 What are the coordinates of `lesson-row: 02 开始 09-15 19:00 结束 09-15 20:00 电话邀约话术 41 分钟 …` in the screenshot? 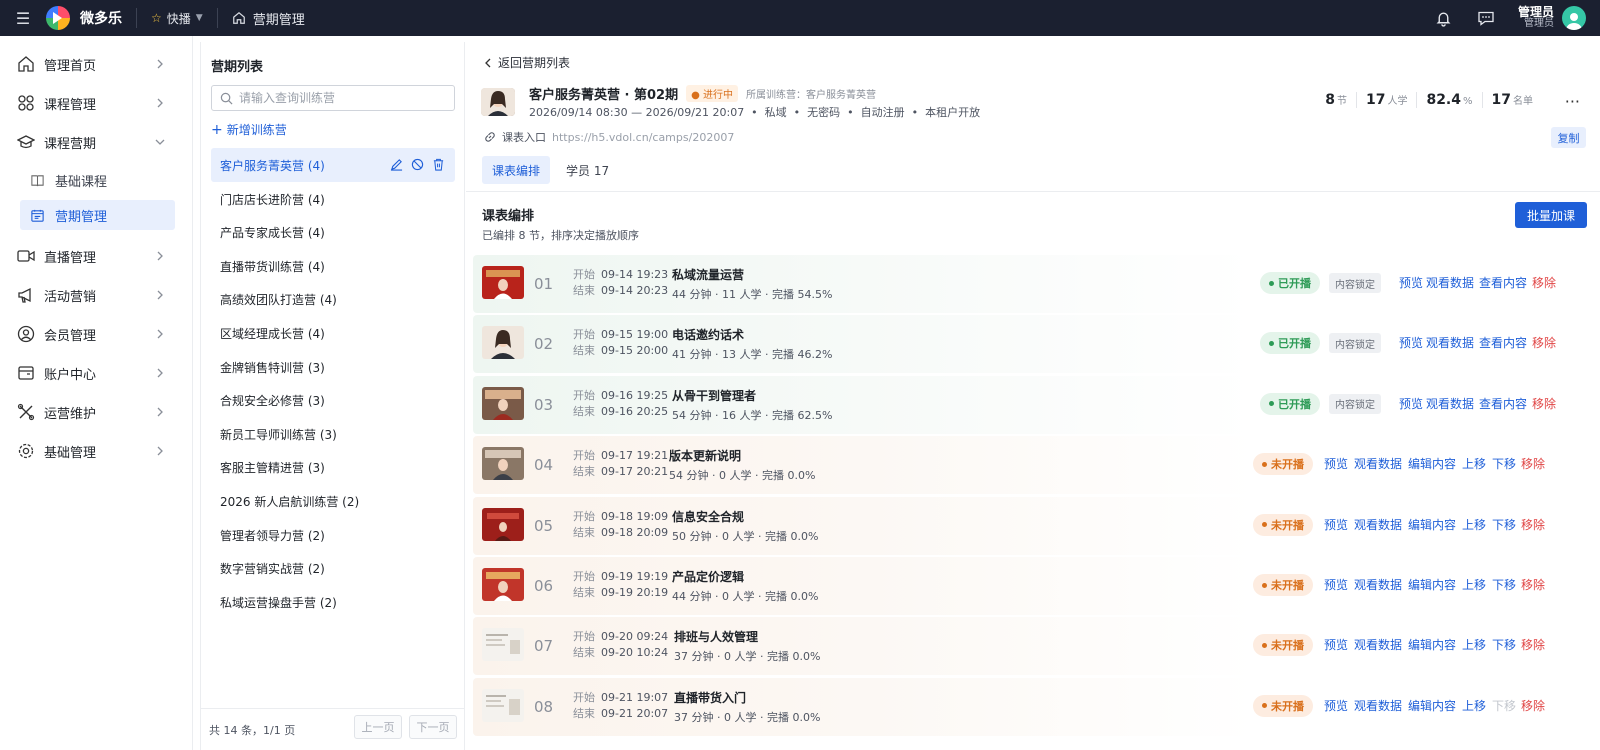 It's located at (1032, 344).